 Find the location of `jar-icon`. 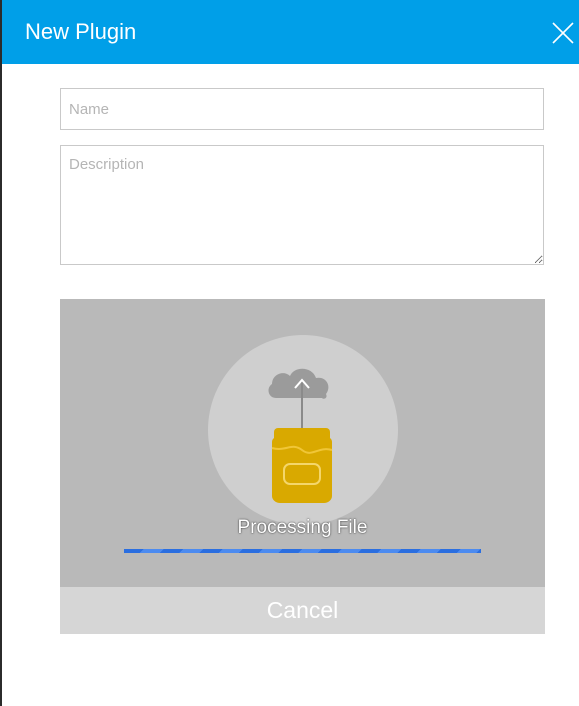

jar-icon is located at coordinates (302, 465).